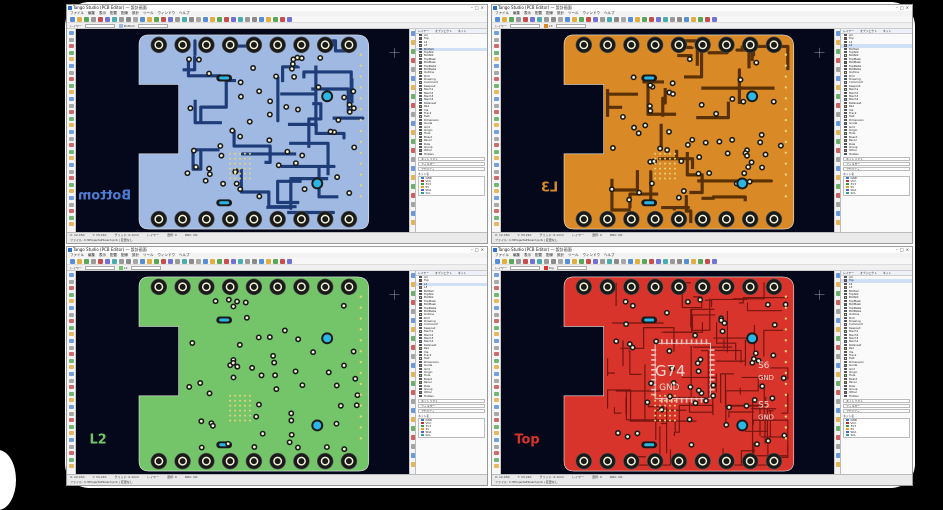 The image size is (943, 510). Describe the element at coordinates (148, 255) in the screenshot. I see `menu-item: ツール` at that location.